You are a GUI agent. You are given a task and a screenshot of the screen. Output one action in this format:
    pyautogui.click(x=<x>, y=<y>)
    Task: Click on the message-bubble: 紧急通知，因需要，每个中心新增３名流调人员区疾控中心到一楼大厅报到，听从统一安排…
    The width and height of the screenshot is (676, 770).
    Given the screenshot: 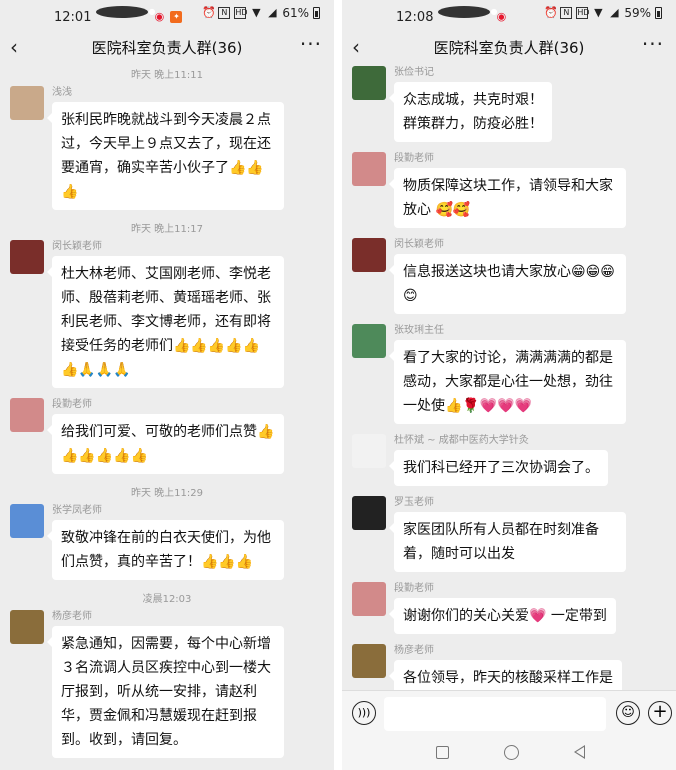 What is the action you would take?
    pyautogui.click(x=165, y=692)
    